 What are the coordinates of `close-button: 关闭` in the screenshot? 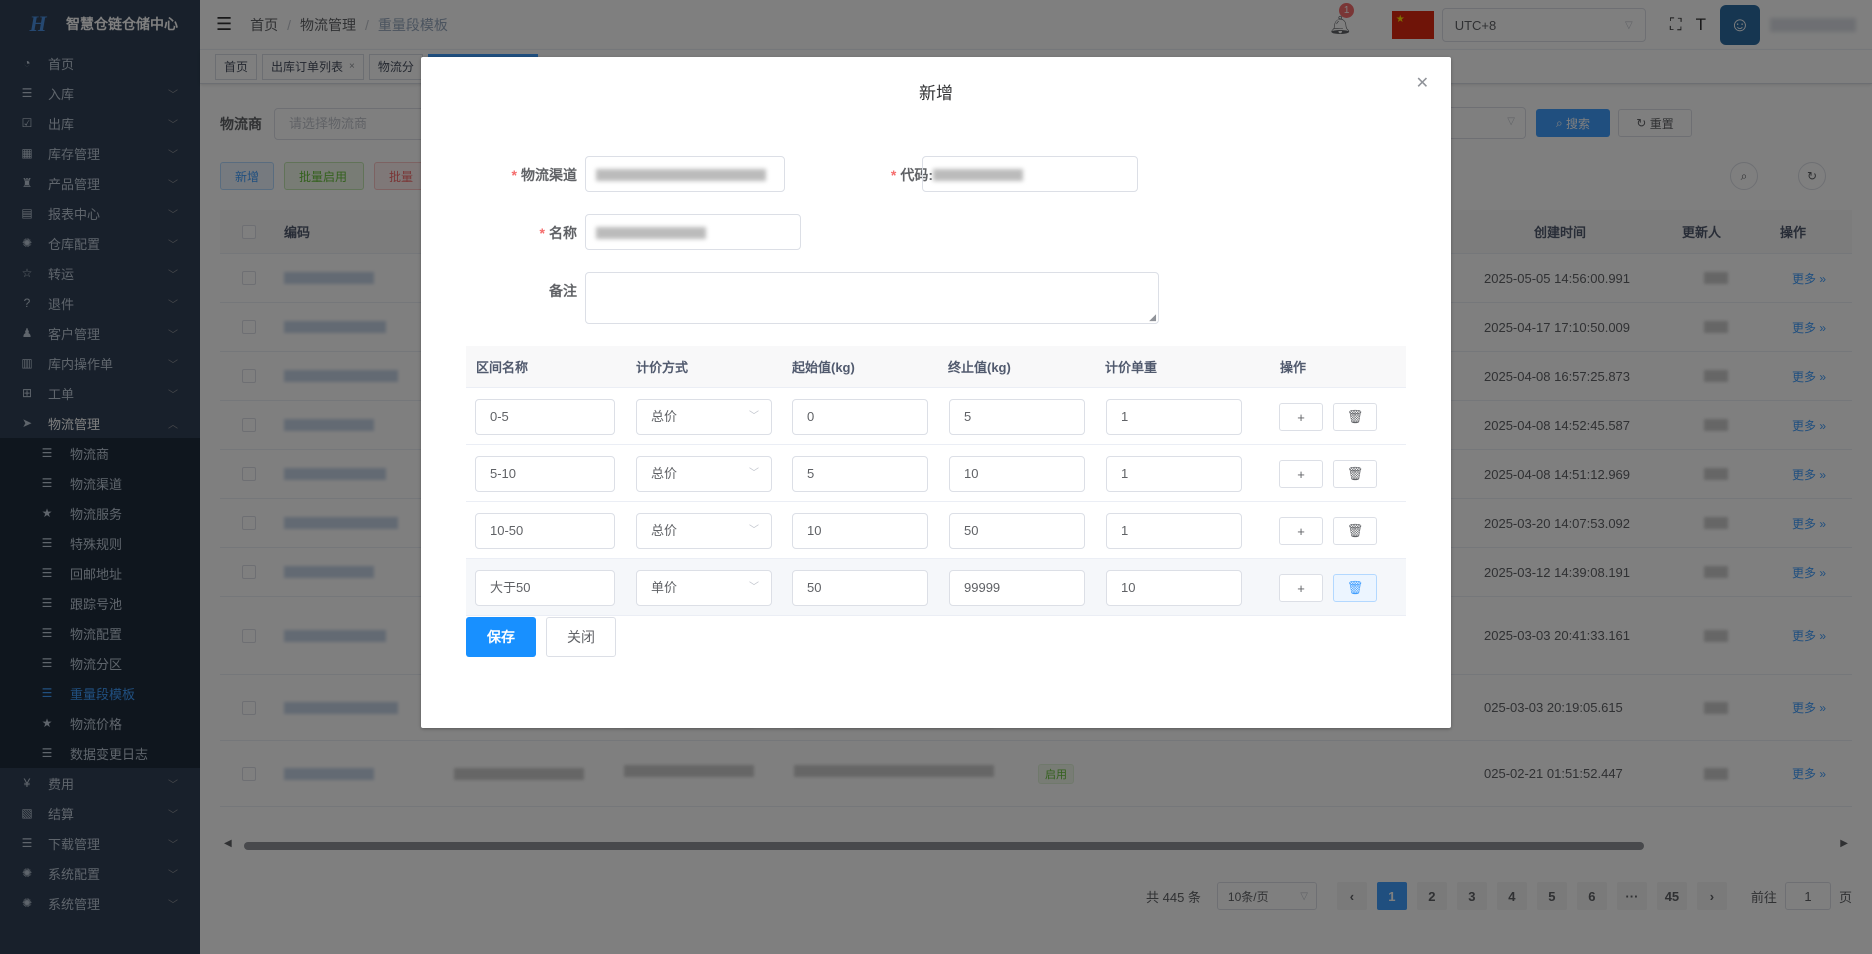 It's located at (581, 637).